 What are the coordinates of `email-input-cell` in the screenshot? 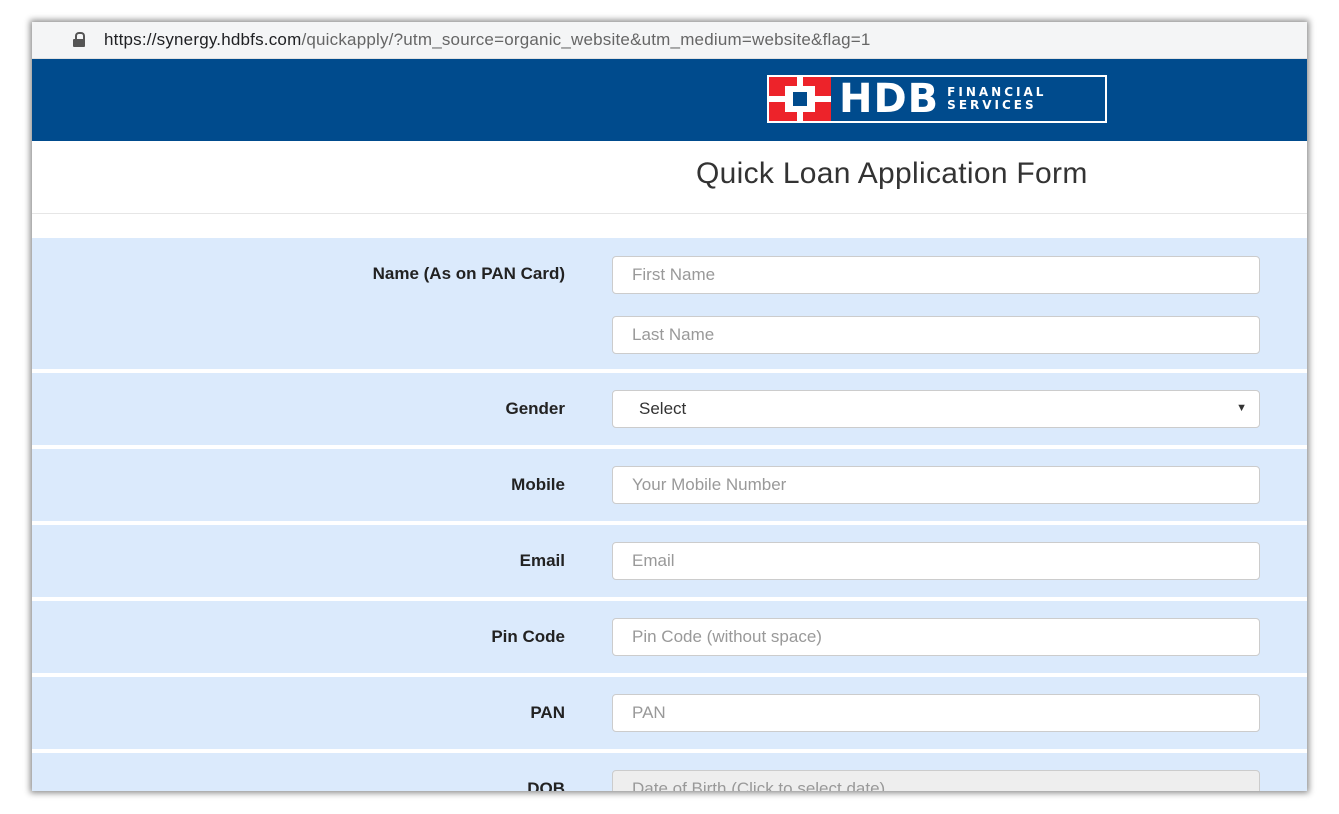 It's located at (936, 569).